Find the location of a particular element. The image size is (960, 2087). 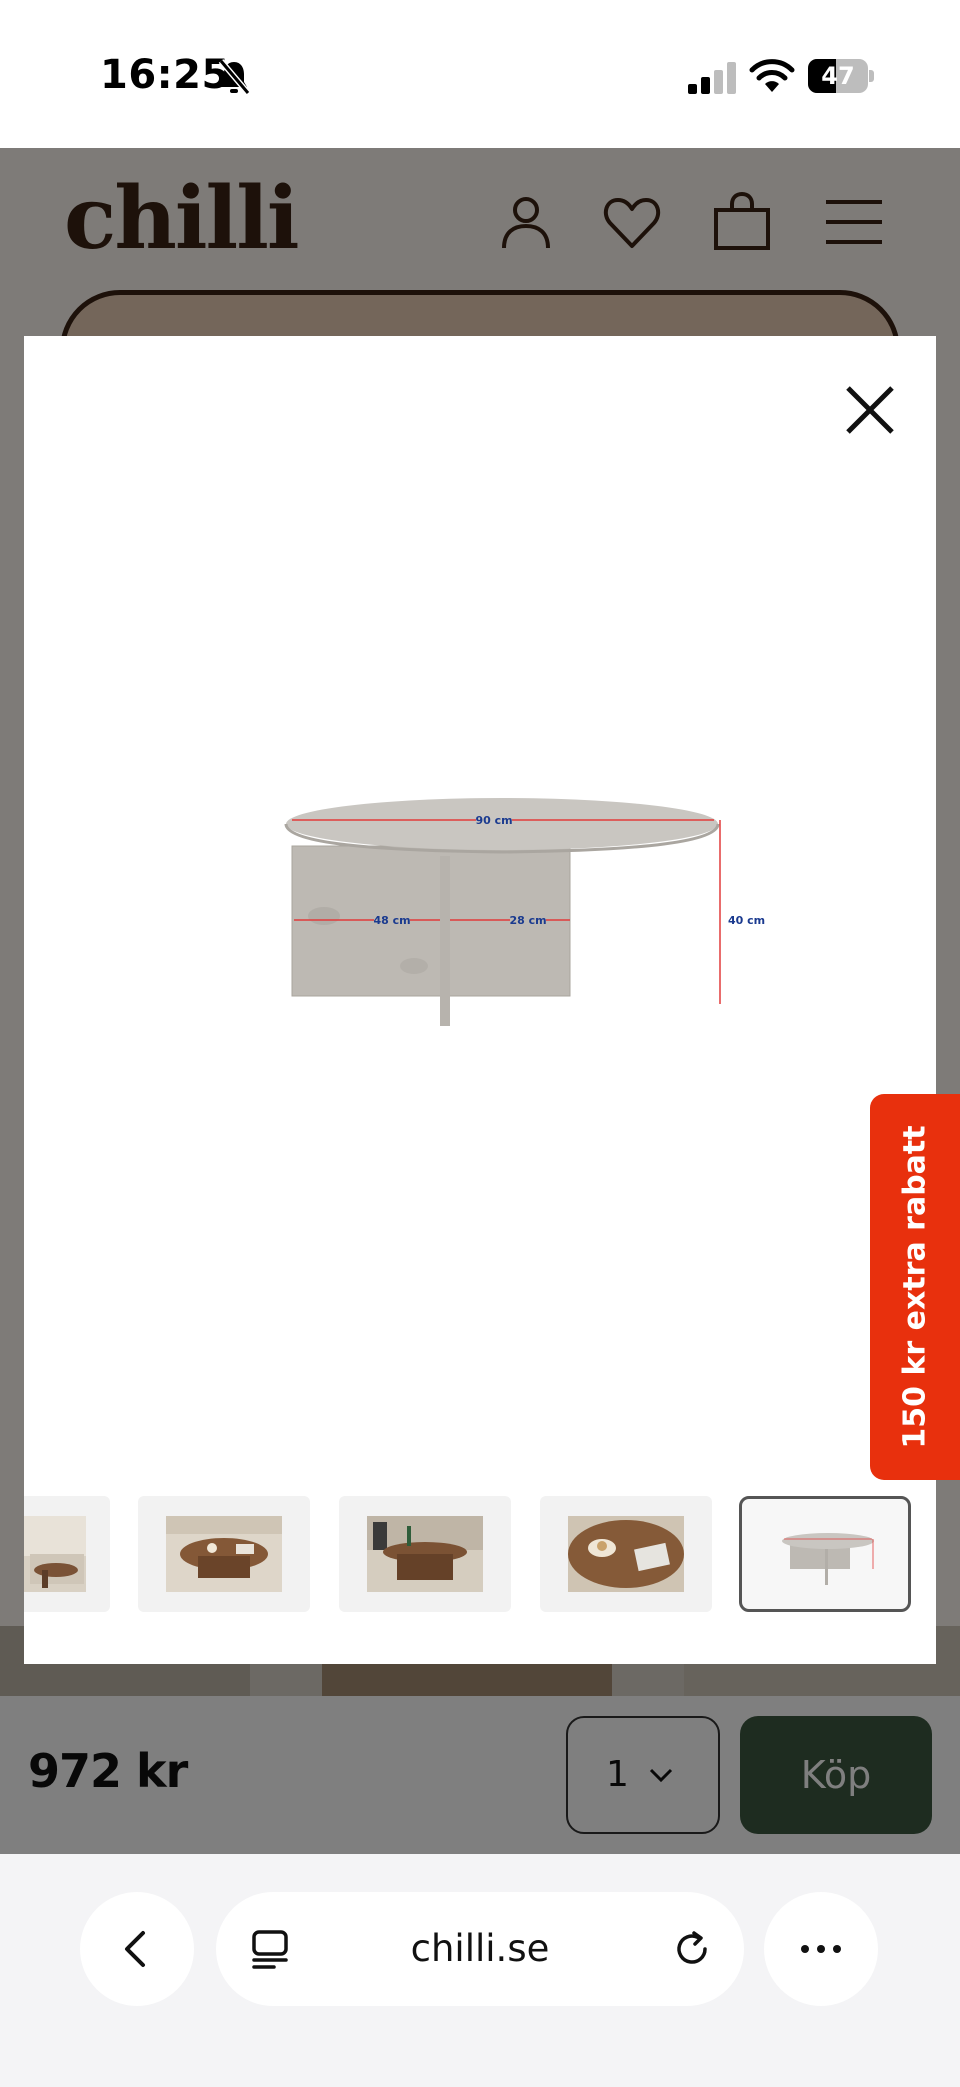

more-icon is located at coordinates (821, 1949).